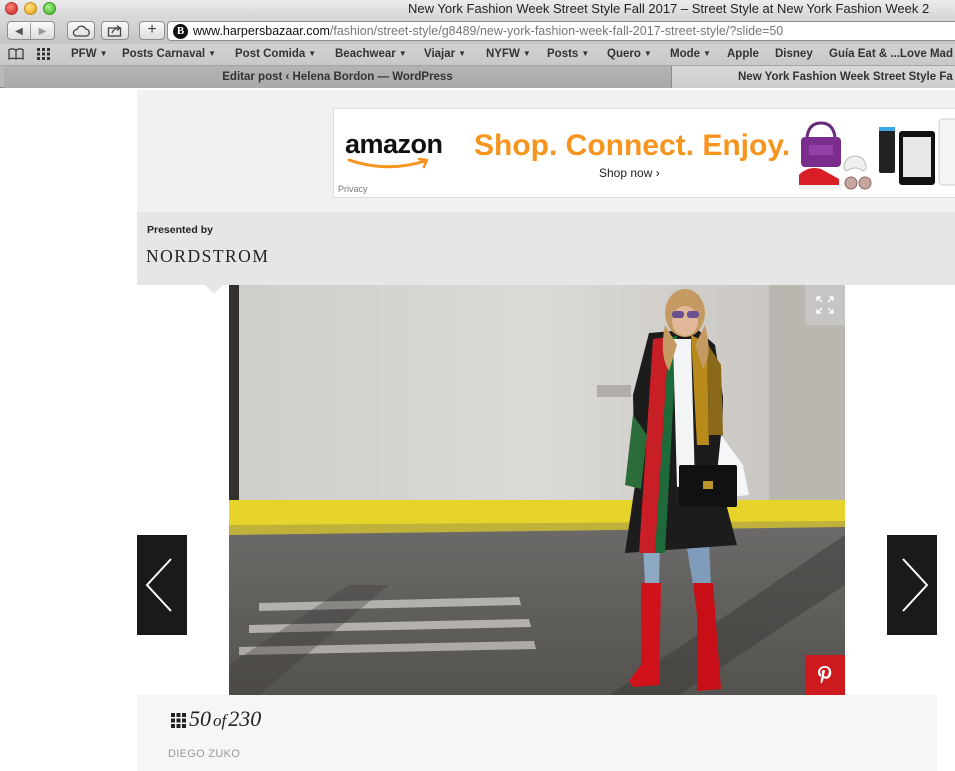 Image resolution: width=955 pixels, height=771 pixels. I want to click on icloud-tabs-button, so click(81, 30).